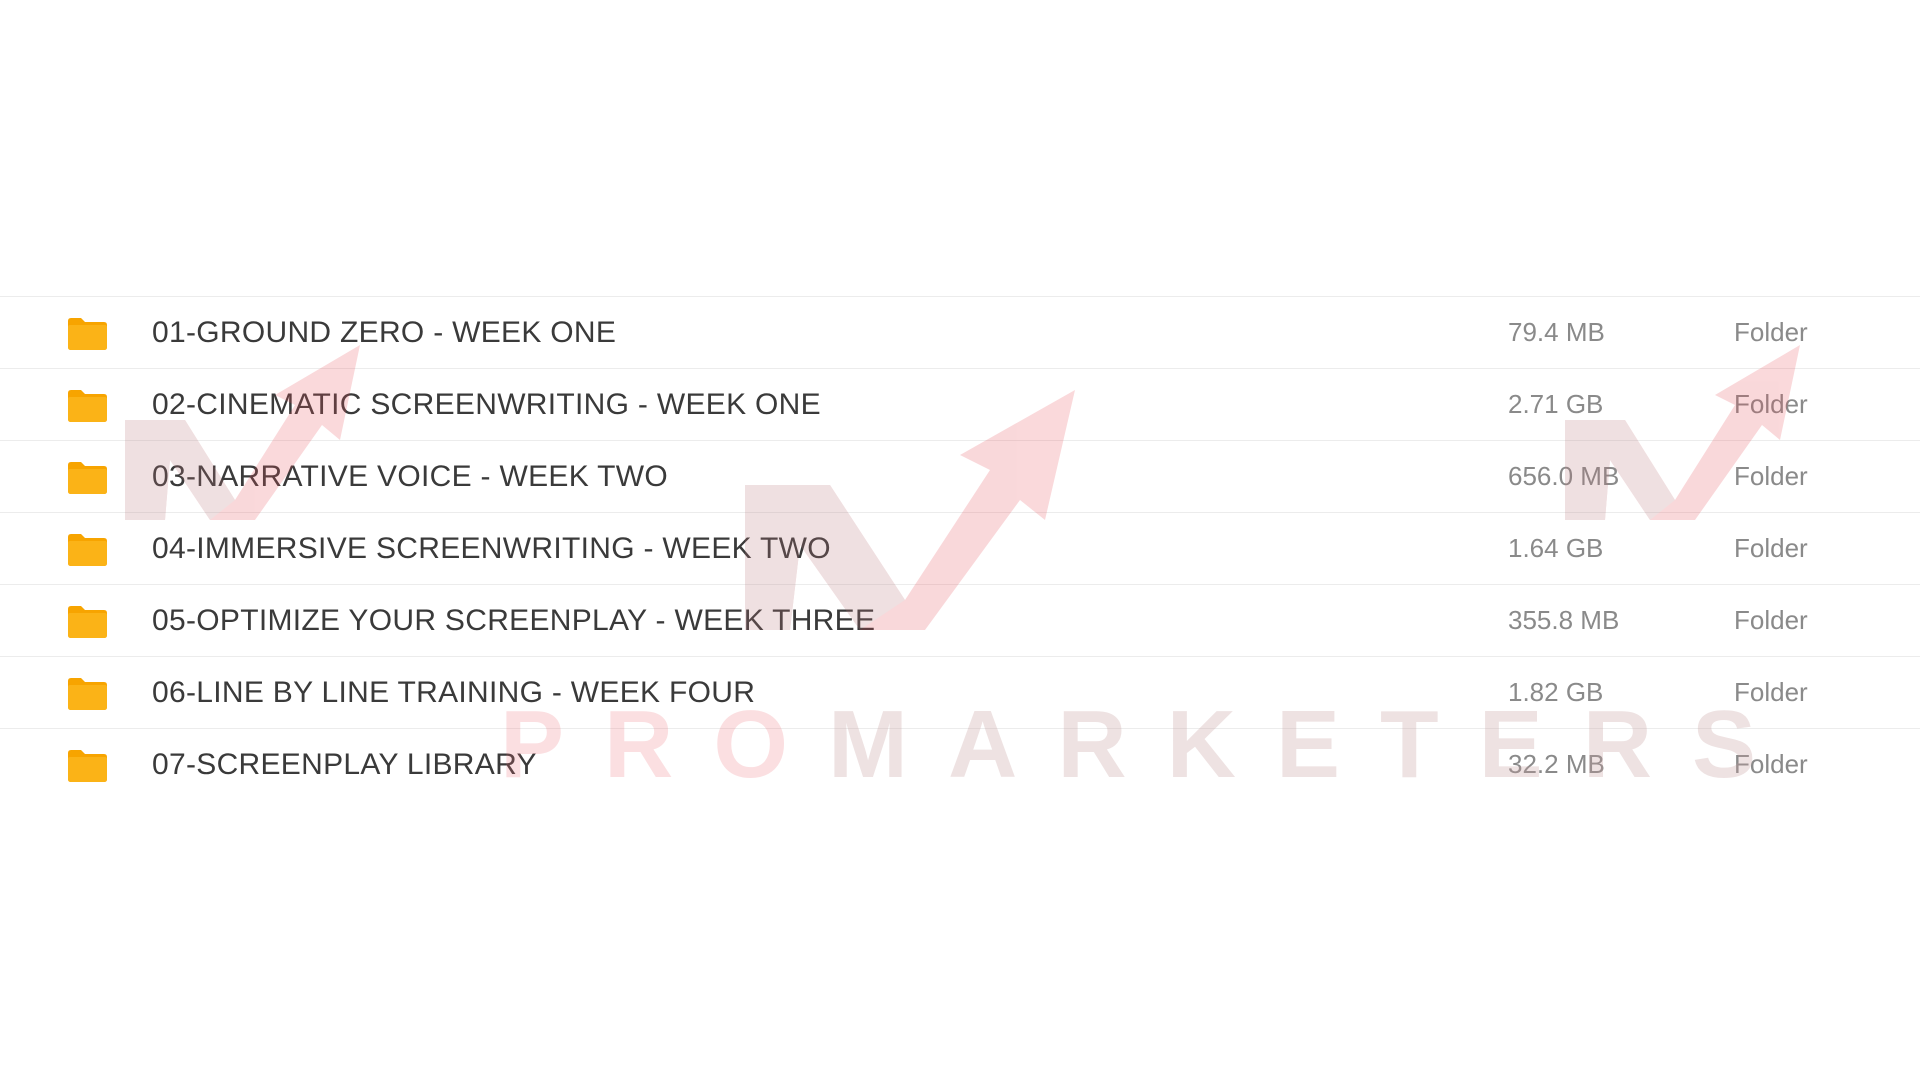 The width and height of the screenshot is (1920, 1080). What do you see at coordinates (514, 620) in the screenshot?
I see `file-name: 05-OPTIMIZE YOUR SCREENPLAY - WEEK THREE` at bounding box center [514, 620].